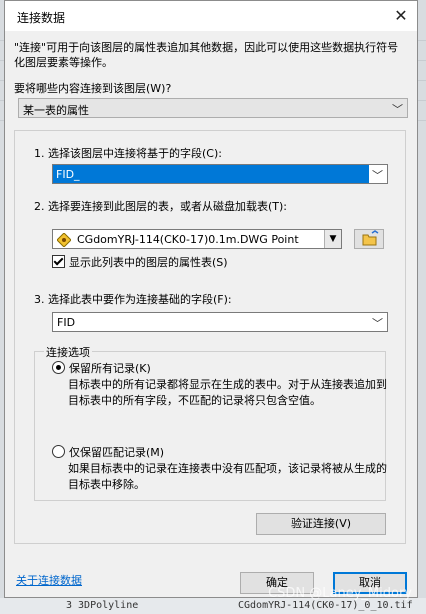  What do you see at coordinates (332, 239) in the screenshot?
I see `dropdown-arrow-icon: ▼` at bounding box center [332, 239].